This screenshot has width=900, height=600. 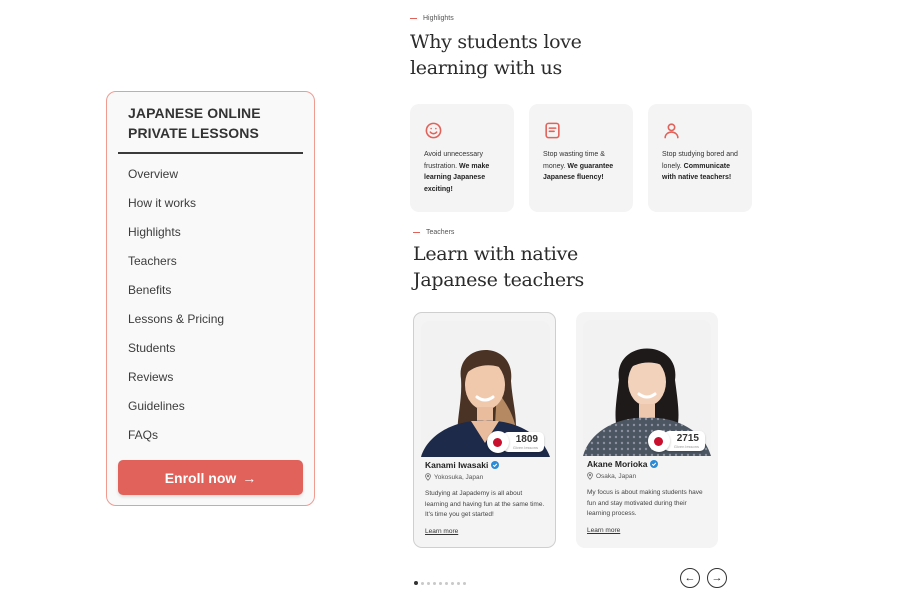 I want to click on sidebar-item-highlights: Highlights, so click(x=176, y=236).